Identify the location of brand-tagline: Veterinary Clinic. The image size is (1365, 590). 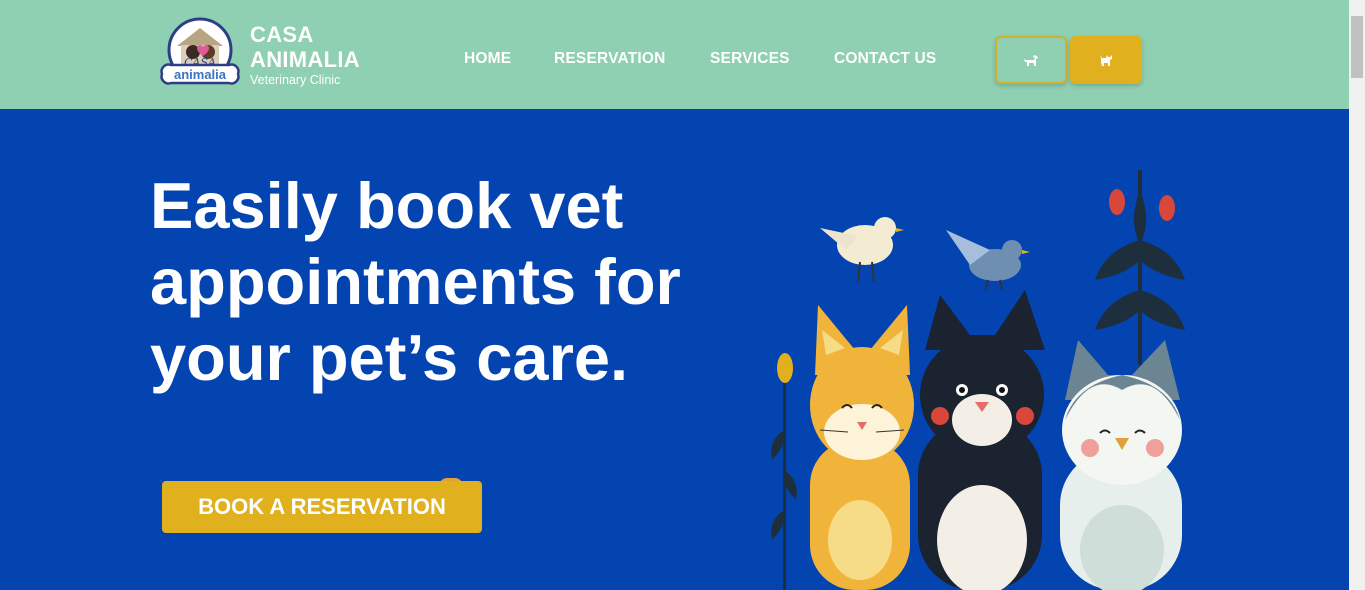
(295, 80).